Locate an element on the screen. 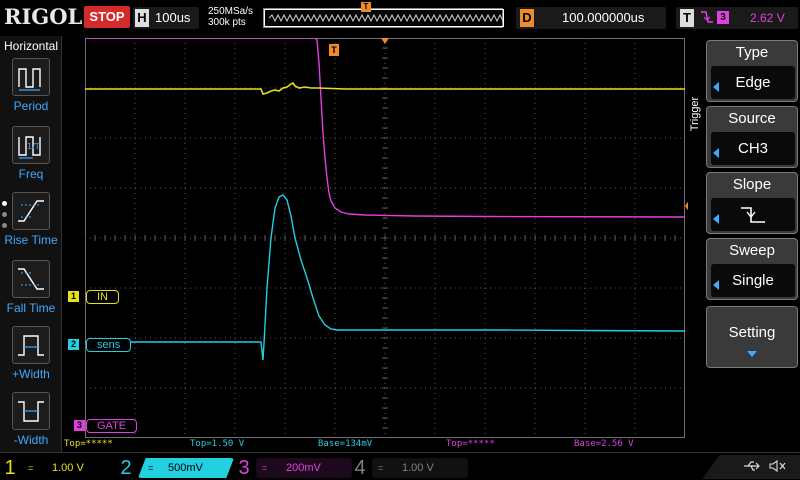 This screenshot has width=800, height=480. ch4-scale: 1.00 V is located at coordinates (418, 468).